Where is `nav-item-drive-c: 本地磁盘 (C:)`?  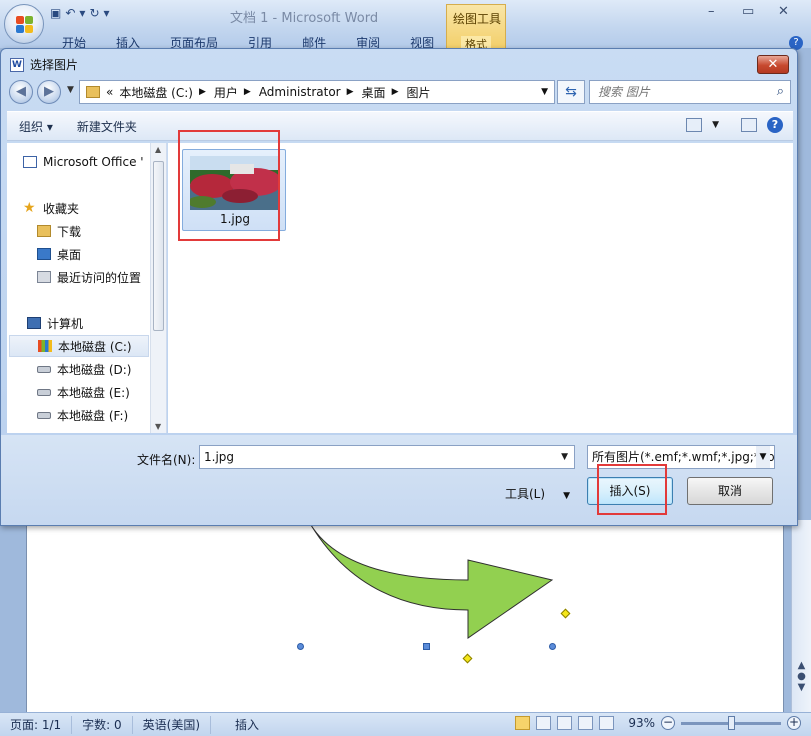 nav-item-drive-c: 本地磁盘 (C:) is located at coordinates (79, 346).